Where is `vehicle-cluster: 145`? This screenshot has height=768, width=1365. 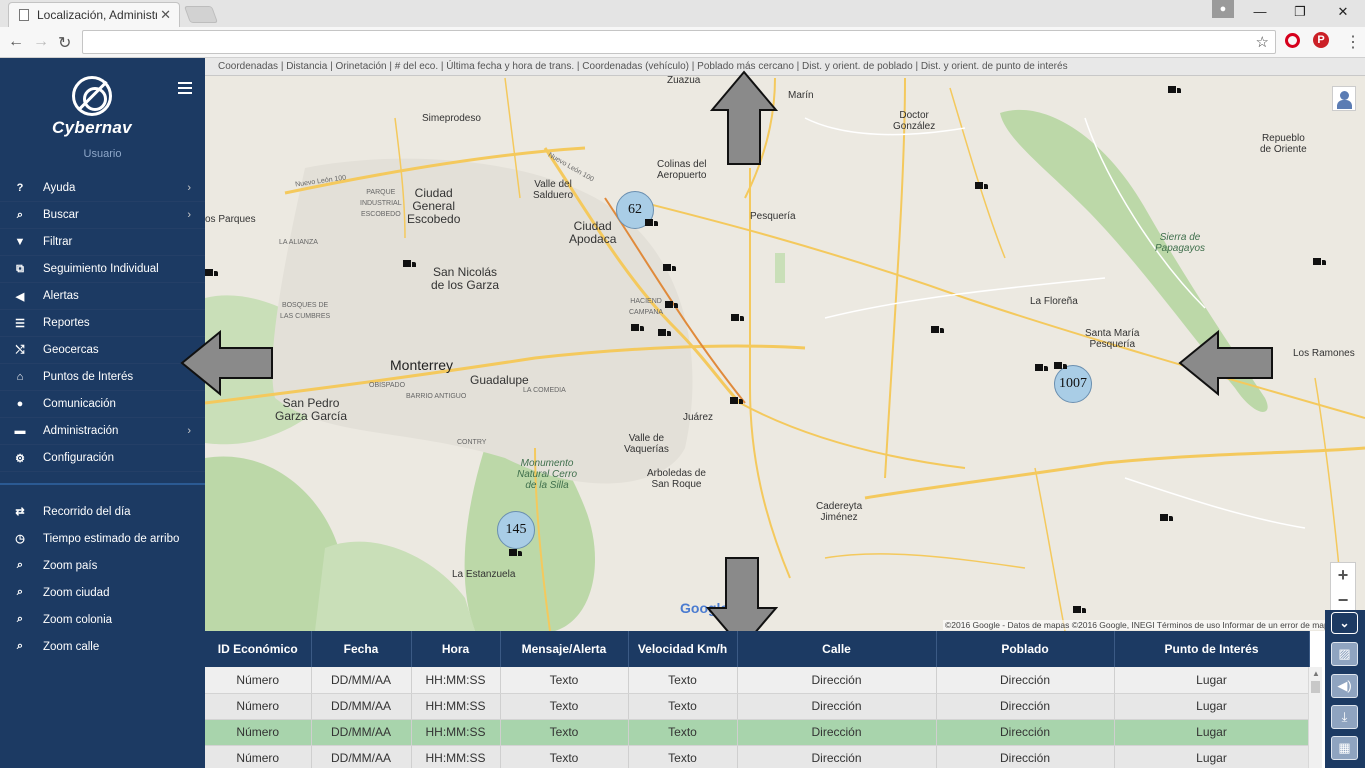
vehicle-cluster: 145 is located at coordinates (516, 530).